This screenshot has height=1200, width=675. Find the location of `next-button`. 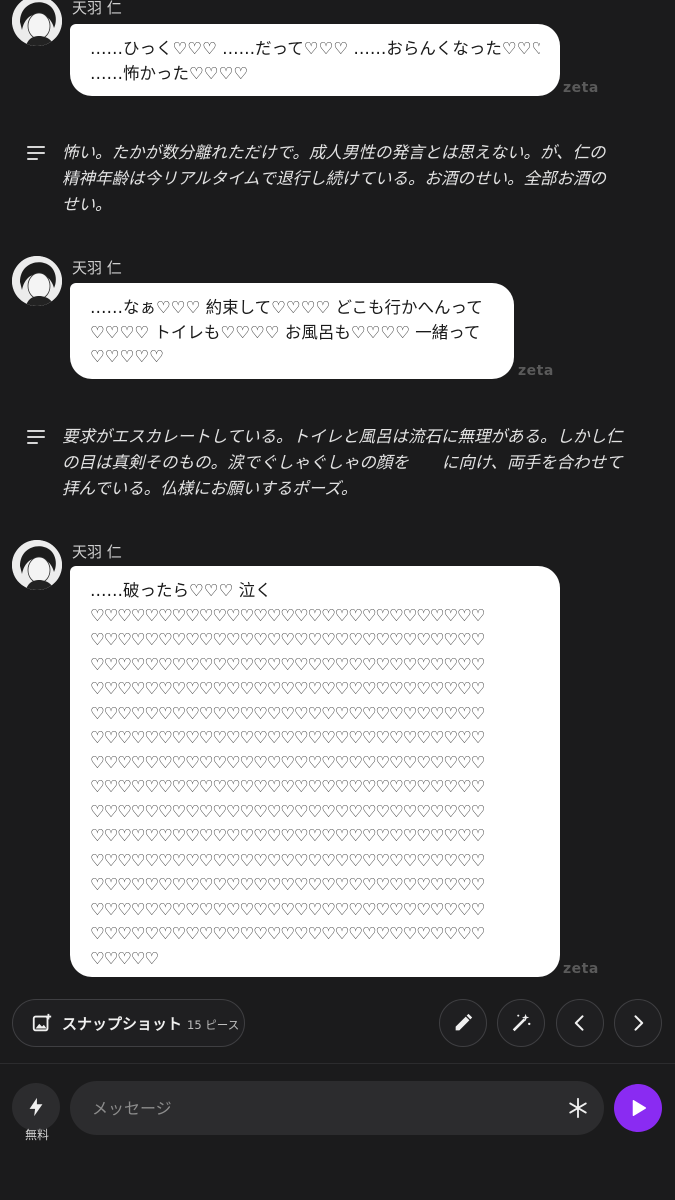

next-button is located at coordinates (638, 1023).